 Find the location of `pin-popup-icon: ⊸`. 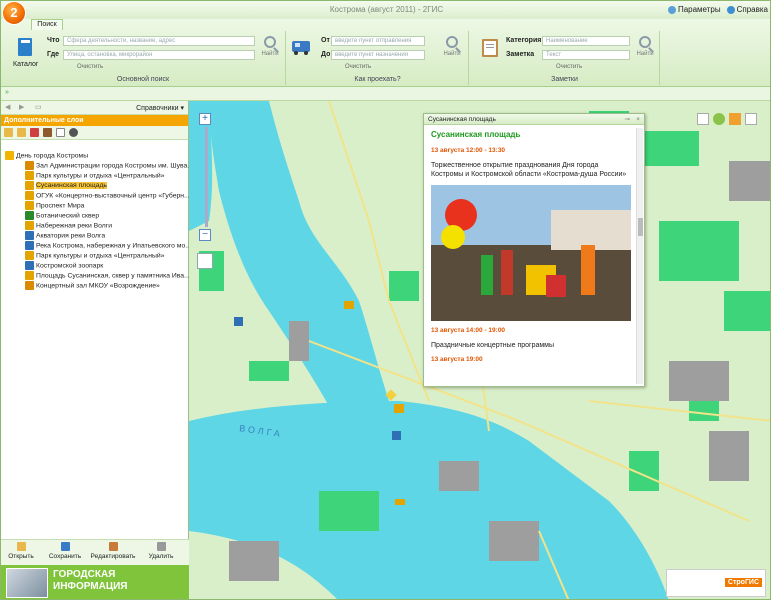

pin-popup-icon: ⊸ is located at coordinates (627, 119).